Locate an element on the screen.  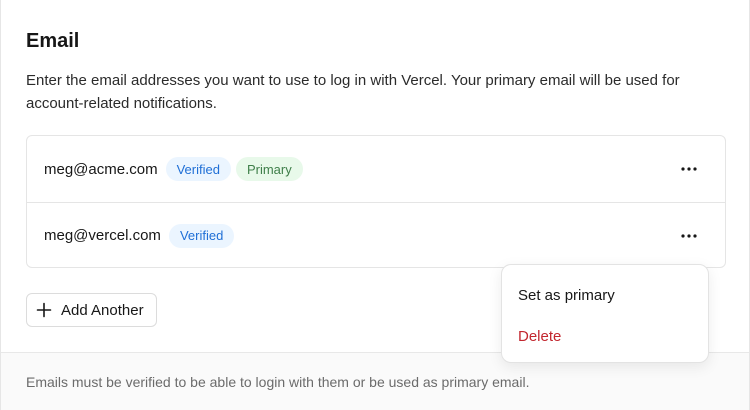
menu-item-delete: Delete is located at coordinates (605, 336).